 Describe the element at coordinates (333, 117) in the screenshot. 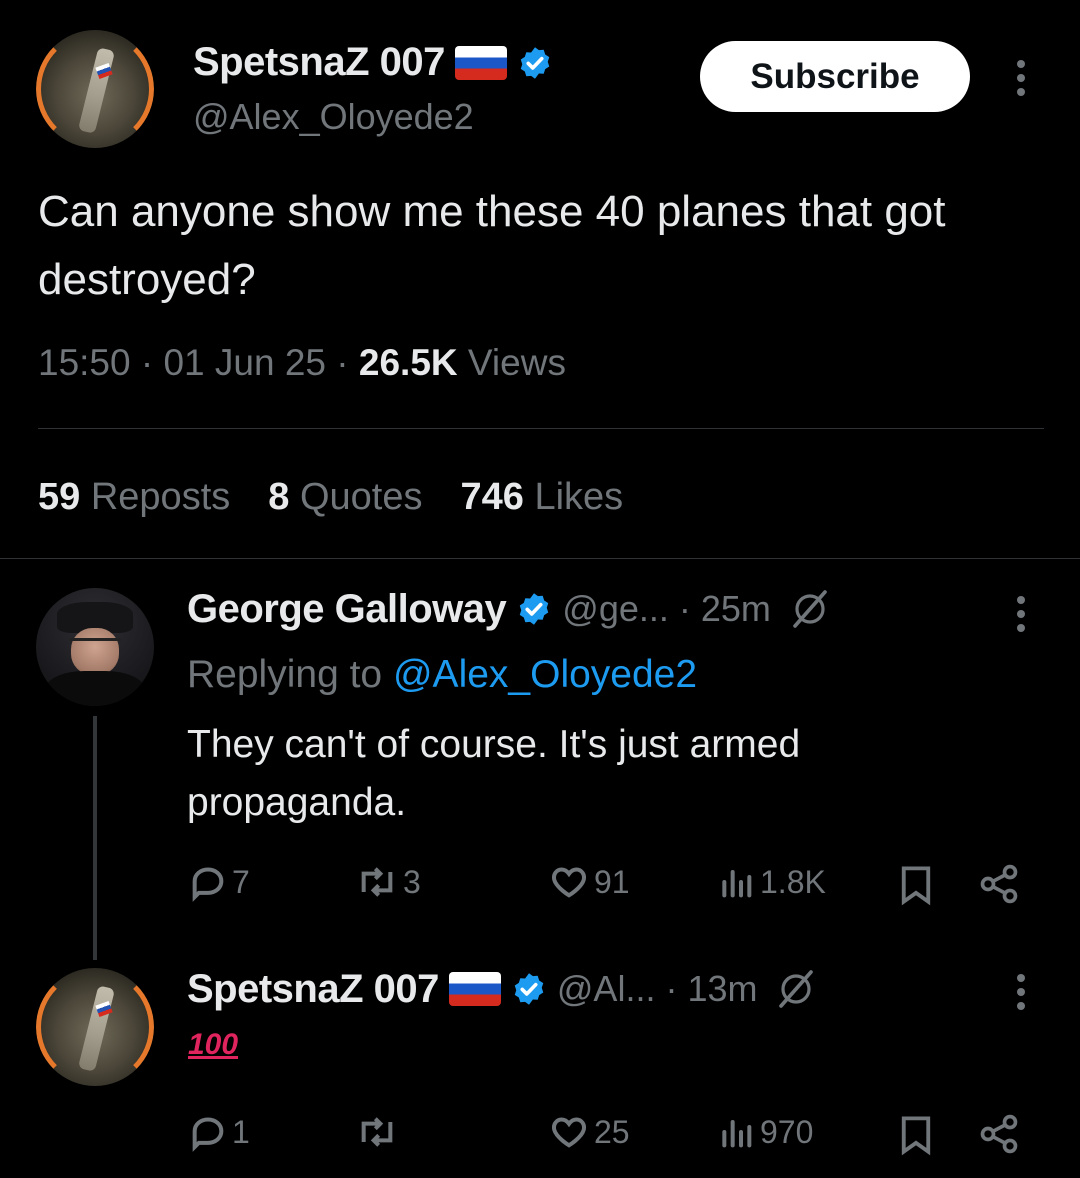

I see `author-handle: @Alex_Oloyede2` at that location.